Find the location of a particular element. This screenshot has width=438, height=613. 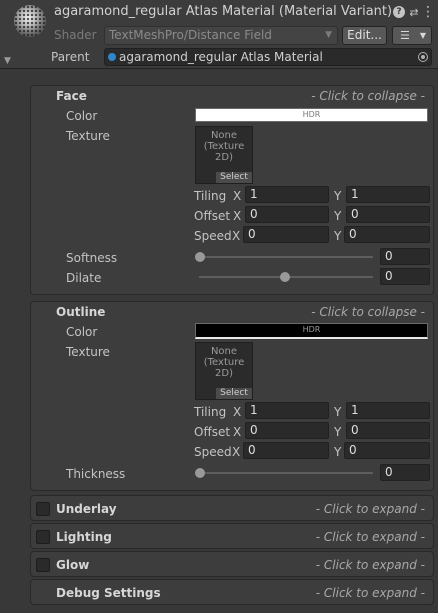

face-color-field: HDR is located at coordinates (311, 115).